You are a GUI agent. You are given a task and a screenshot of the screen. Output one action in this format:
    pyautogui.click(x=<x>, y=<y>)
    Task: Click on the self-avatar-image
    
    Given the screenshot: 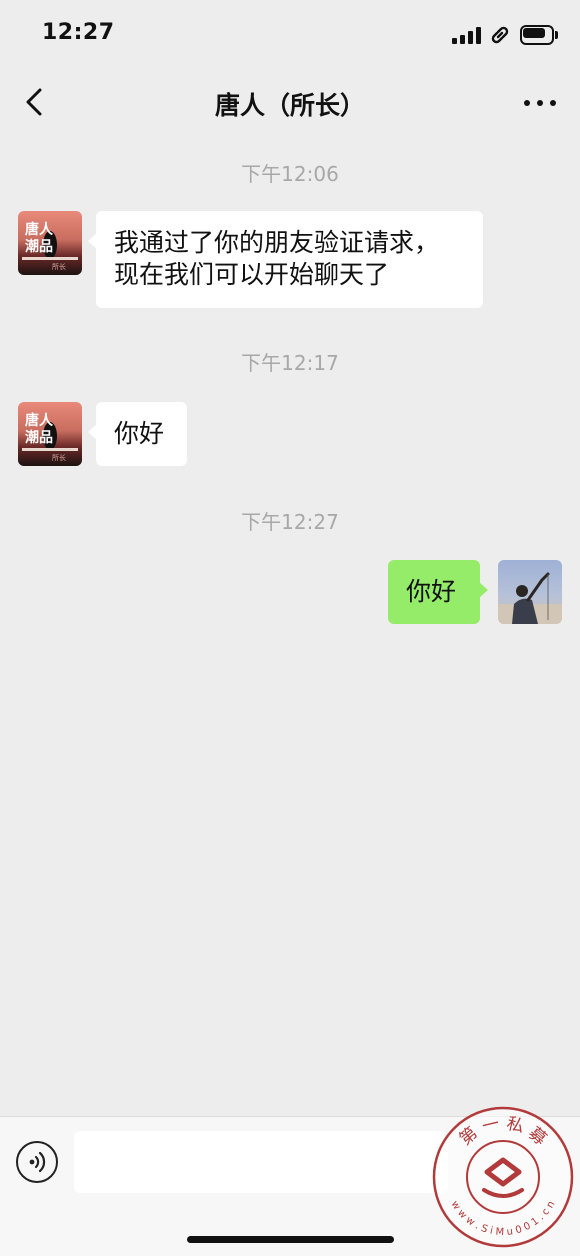 What is the action you would take?
    pyautogui.click(x=530, y=598)
    